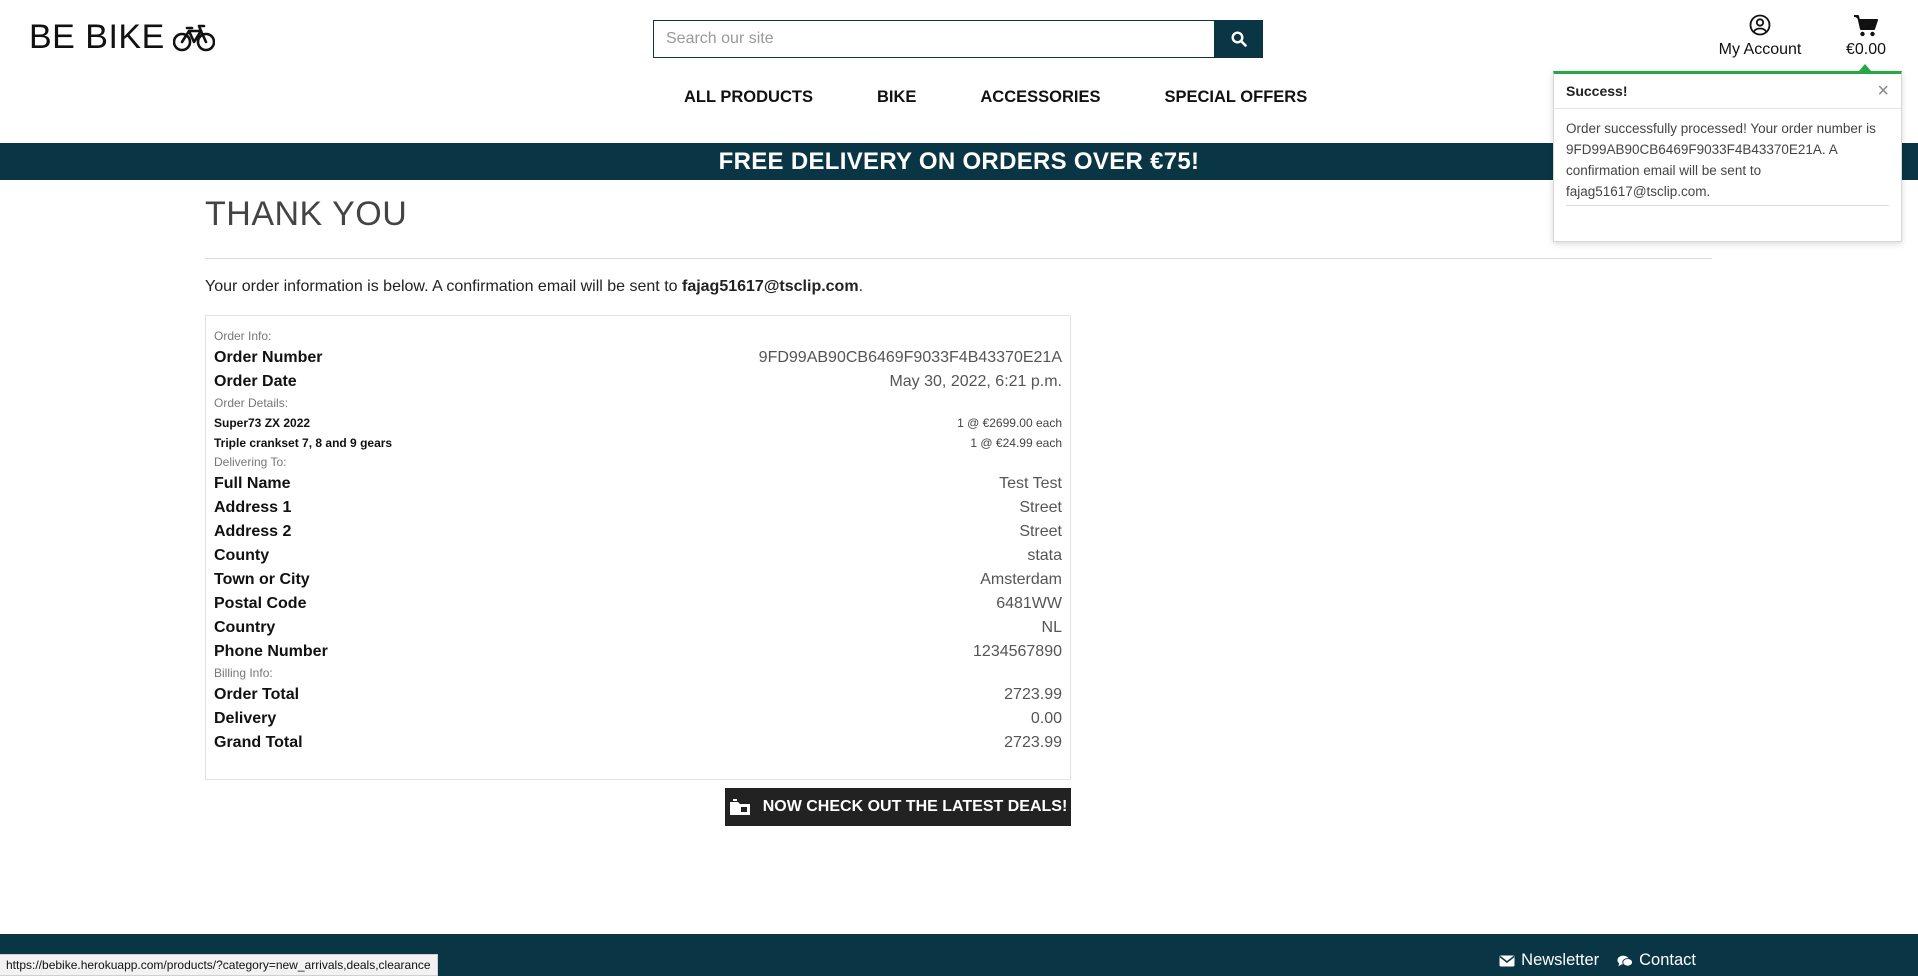  What do you see at coordinates (252, 483) in the screenshot?
I see `delivery-label: Full Name` at bounding box center [252, 483].